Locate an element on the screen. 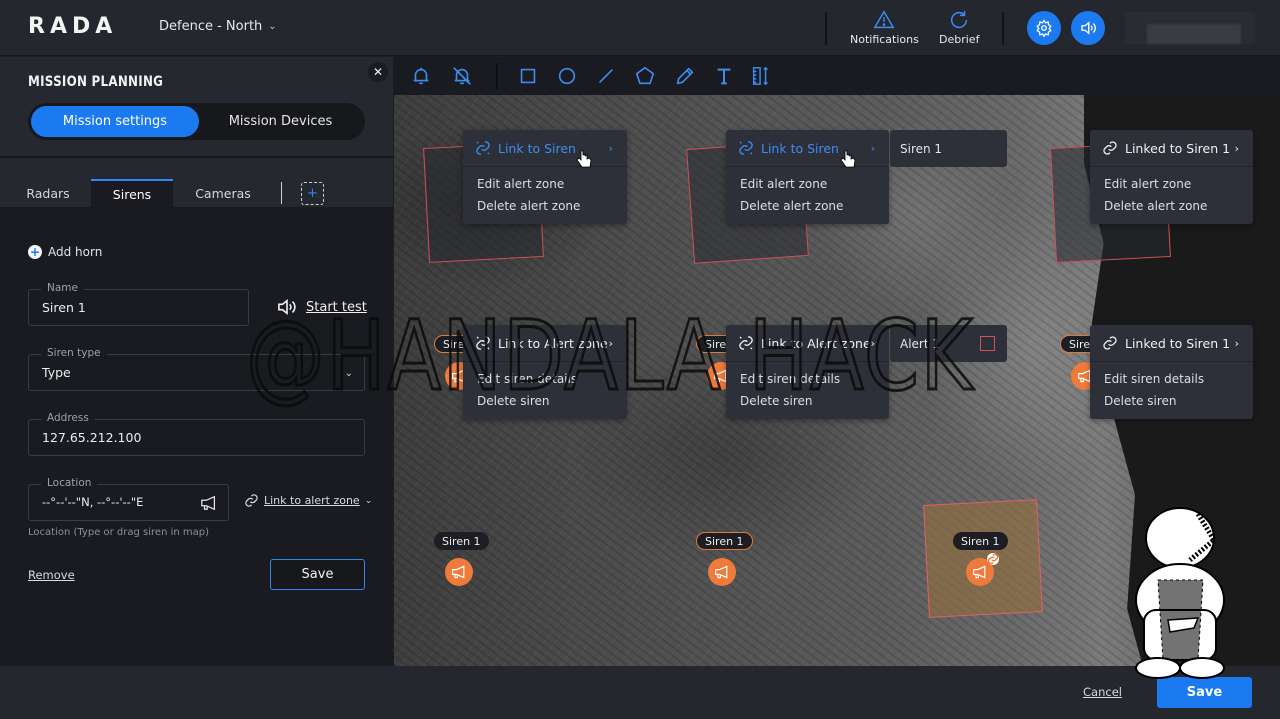 The width and height of the screenshot is (1280, 719). alert-zone-submenu-item: Alert 1 is located at coordinates (948, 343).